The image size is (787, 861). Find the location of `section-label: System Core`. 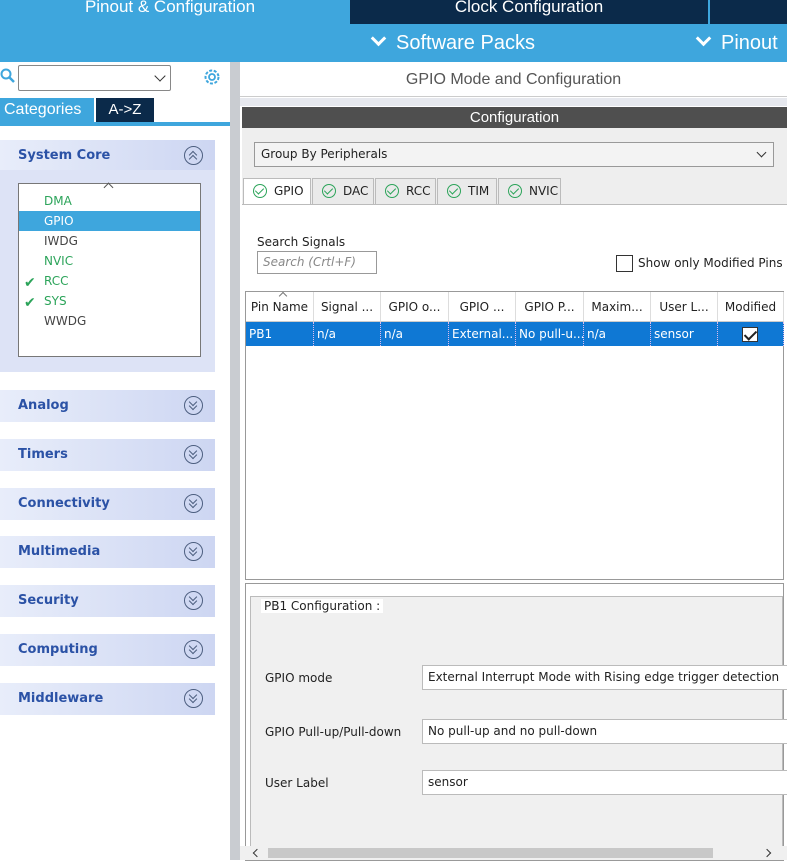

section-label: System Core is located at coordinates (64, 155).